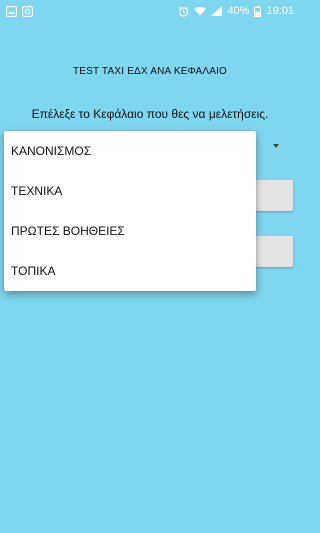  Describe the element at coordinates (19, 11) in the screenshot. I see `status-left-icons` at that location.